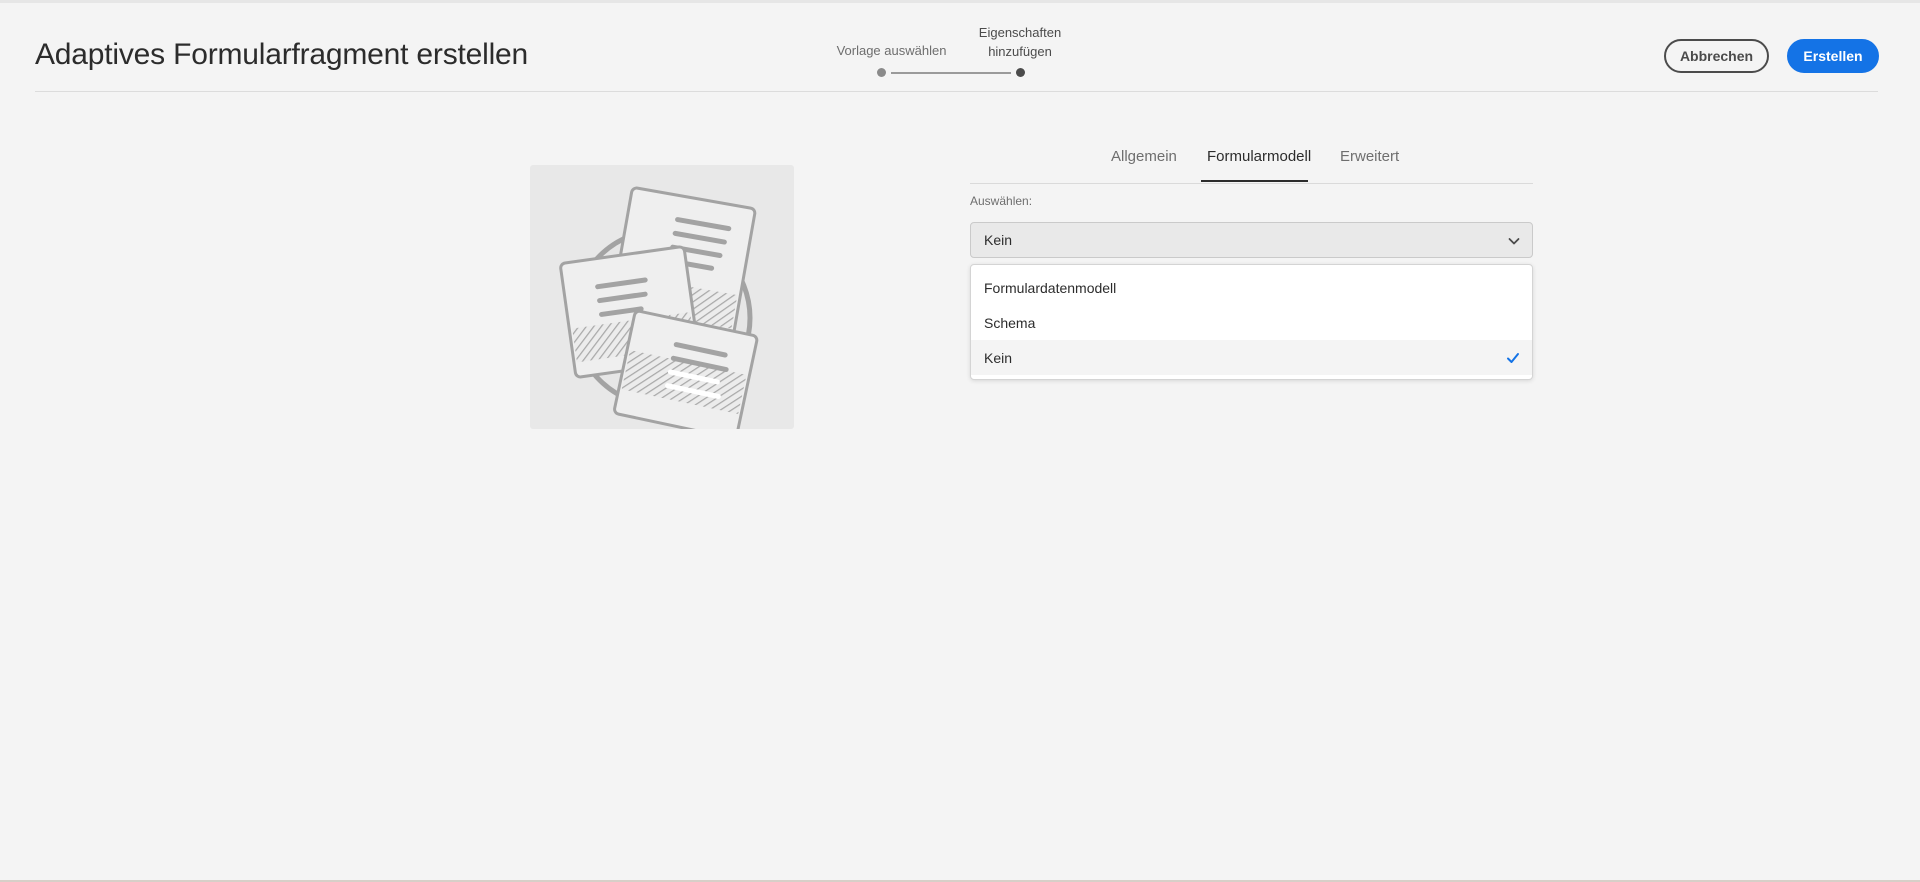 This screenshot has width=1920, height=882. What do you see at coordinates (998, 357) in the screenshot?
I see `menu-item-label: Kein` at bounding box center [998, 357].